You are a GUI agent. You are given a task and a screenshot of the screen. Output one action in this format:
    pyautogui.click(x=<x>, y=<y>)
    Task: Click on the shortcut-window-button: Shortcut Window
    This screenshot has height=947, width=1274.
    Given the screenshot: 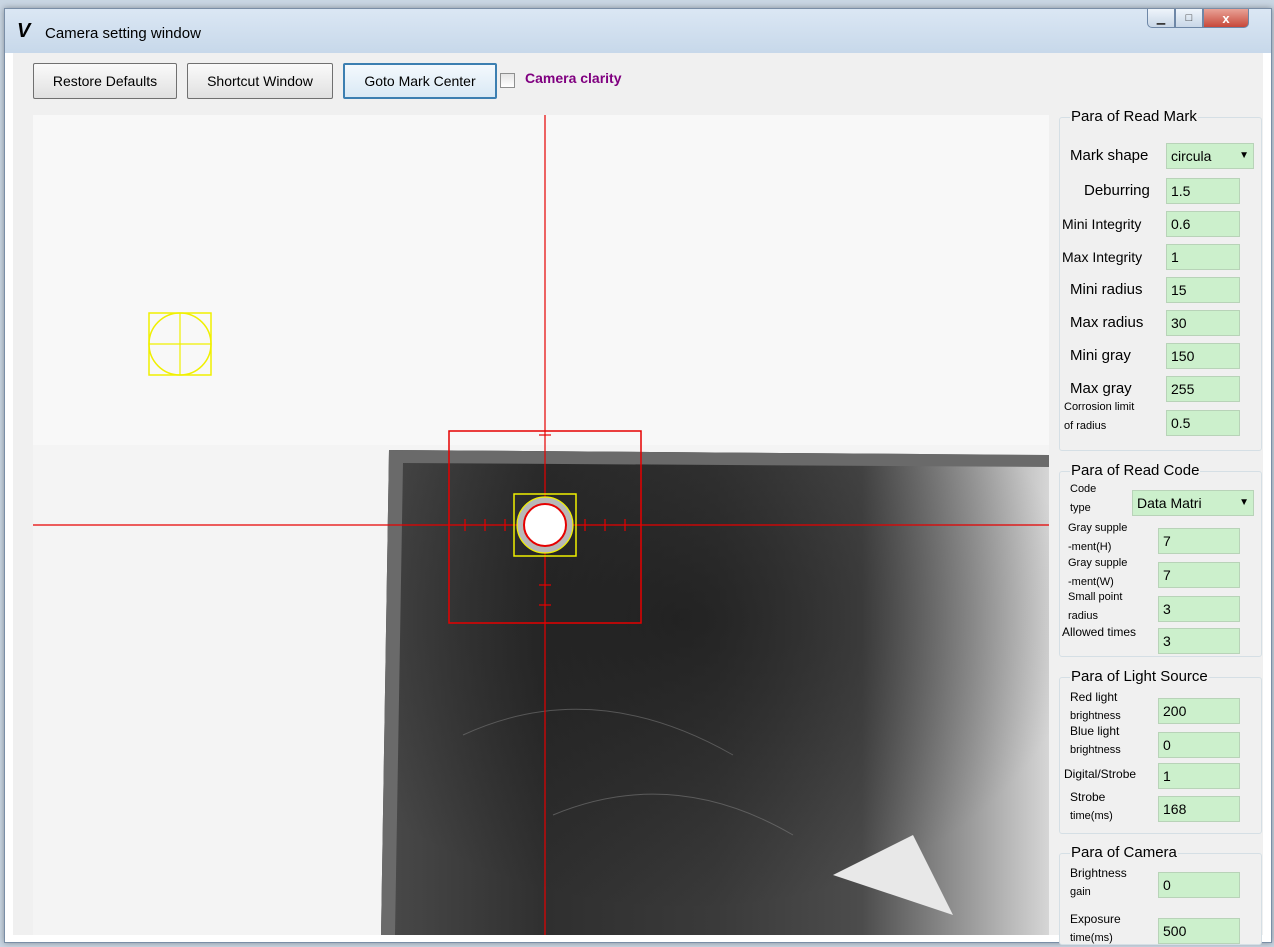 What is the action you would take?
    pyautogui.click(x=260, y=81)
    